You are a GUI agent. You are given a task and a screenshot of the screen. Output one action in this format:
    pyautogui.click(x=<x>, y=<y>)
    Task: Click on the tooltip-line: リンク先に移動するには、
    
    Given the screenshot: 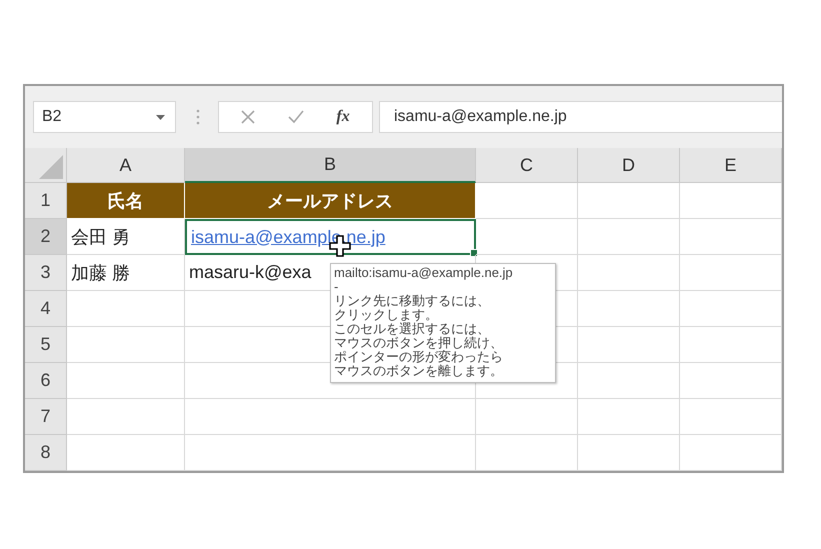 What is the action you would take?
    pyautogui.click(x=412, y=301)
    